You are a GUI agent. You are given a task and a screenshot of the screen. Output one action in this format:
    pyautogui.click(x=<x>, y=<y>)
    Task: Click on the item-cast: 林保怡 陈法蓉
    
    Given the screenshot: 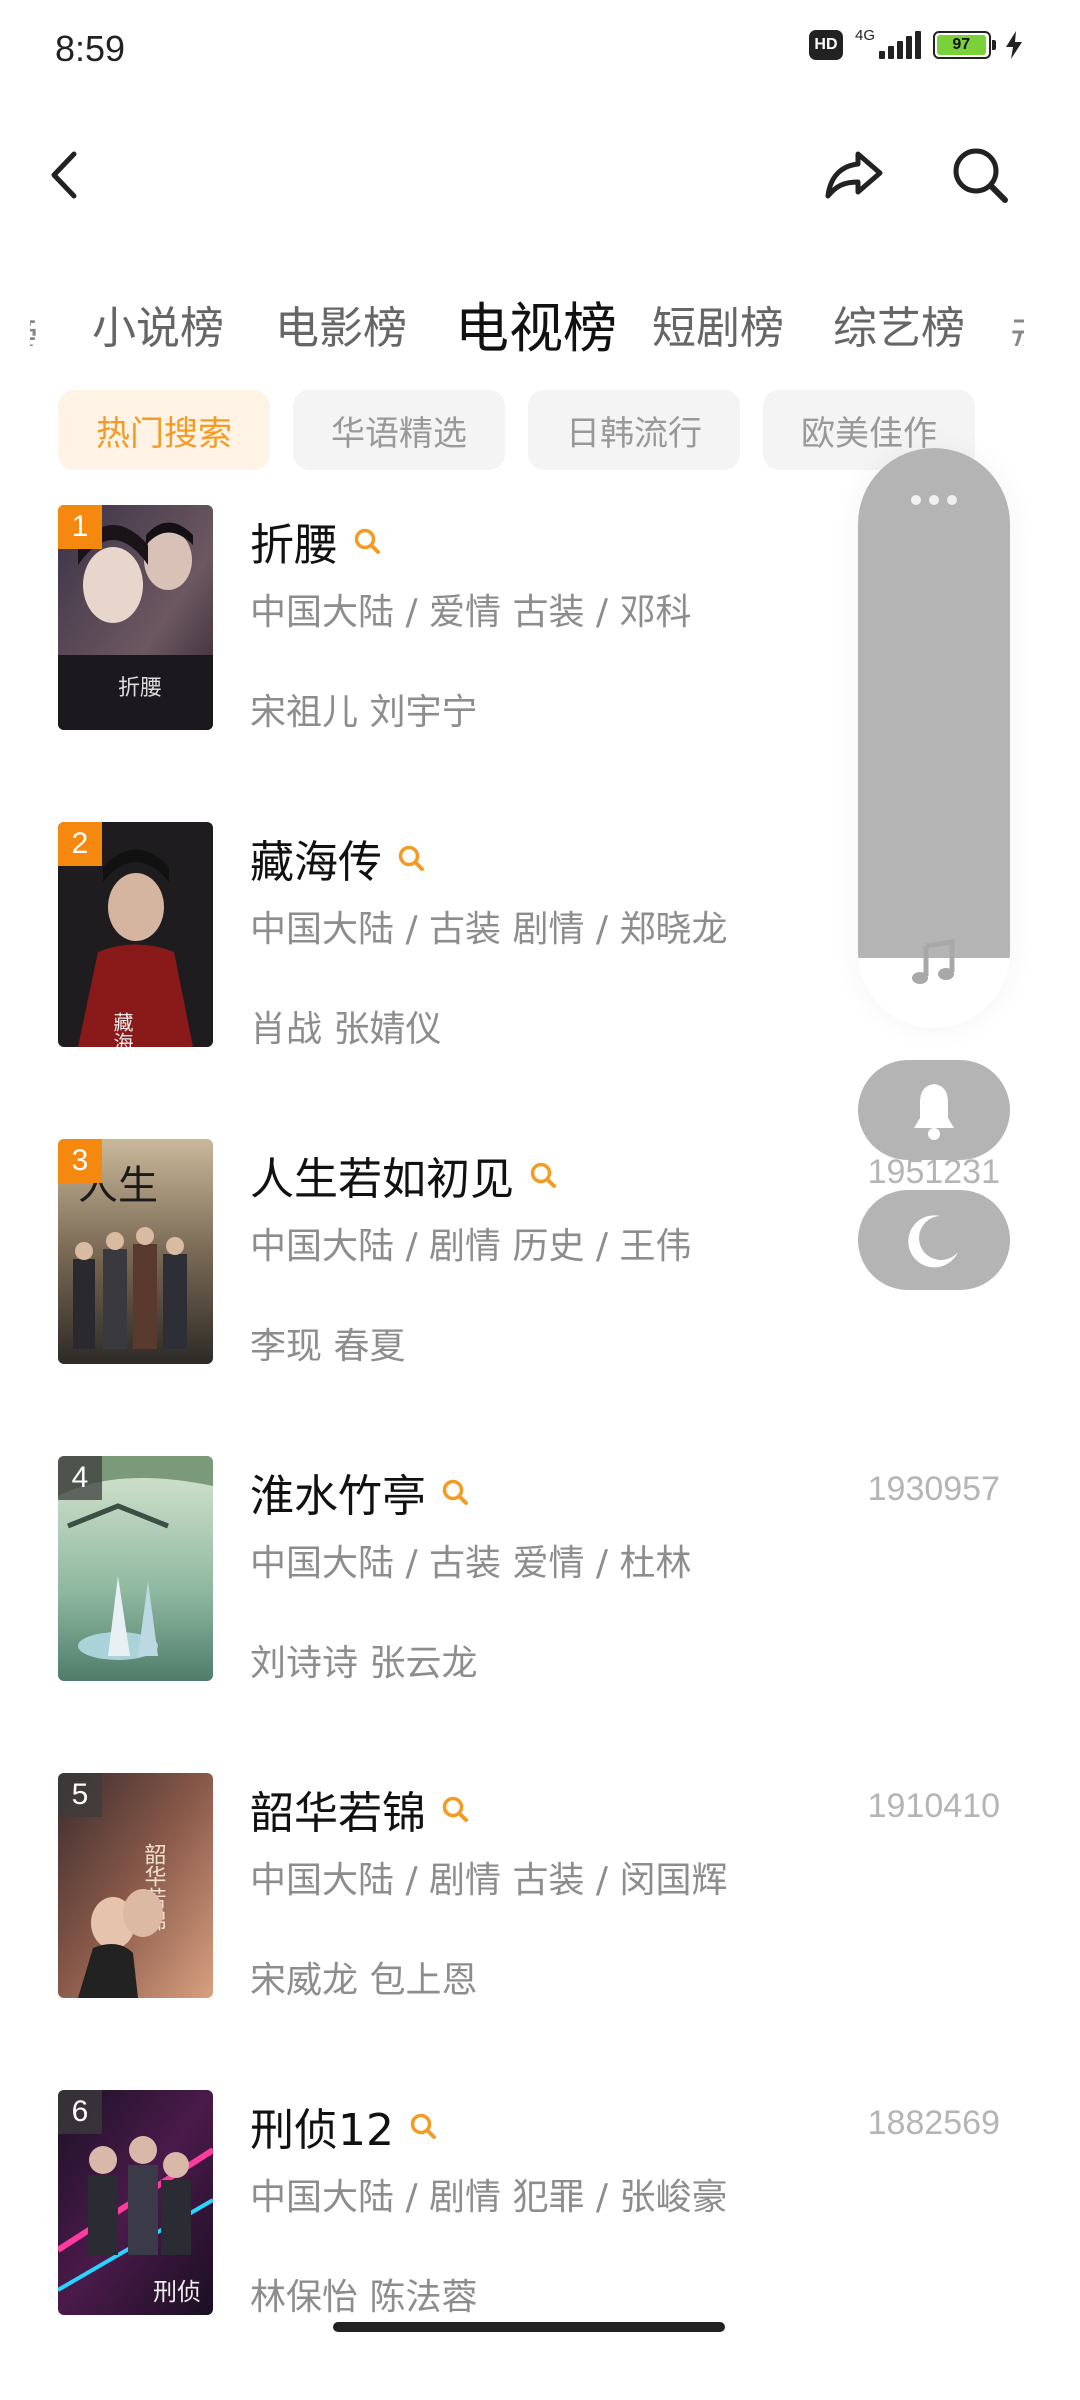 What is the action you would take?
    pyautogui.click(x=364, y=2297)
    